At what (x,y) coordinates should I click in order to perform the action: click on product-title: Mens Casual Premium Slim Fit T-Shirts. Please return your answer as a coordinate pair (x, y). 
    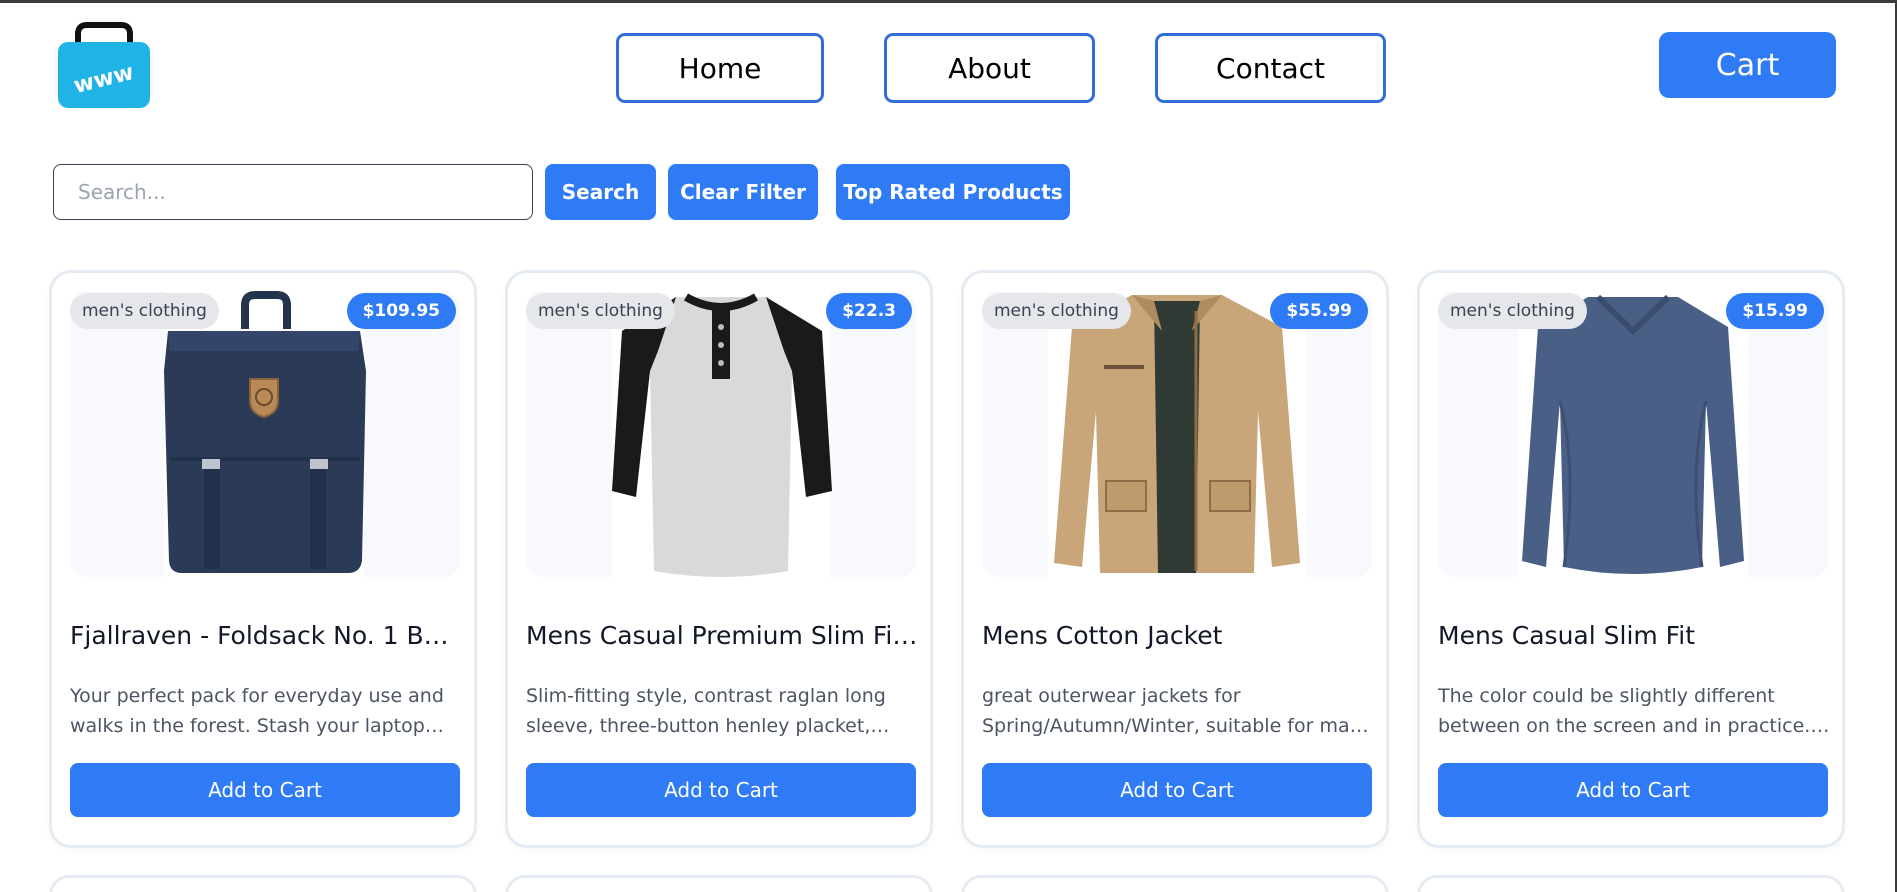
    Looking at the image, I should click on (722, 635).